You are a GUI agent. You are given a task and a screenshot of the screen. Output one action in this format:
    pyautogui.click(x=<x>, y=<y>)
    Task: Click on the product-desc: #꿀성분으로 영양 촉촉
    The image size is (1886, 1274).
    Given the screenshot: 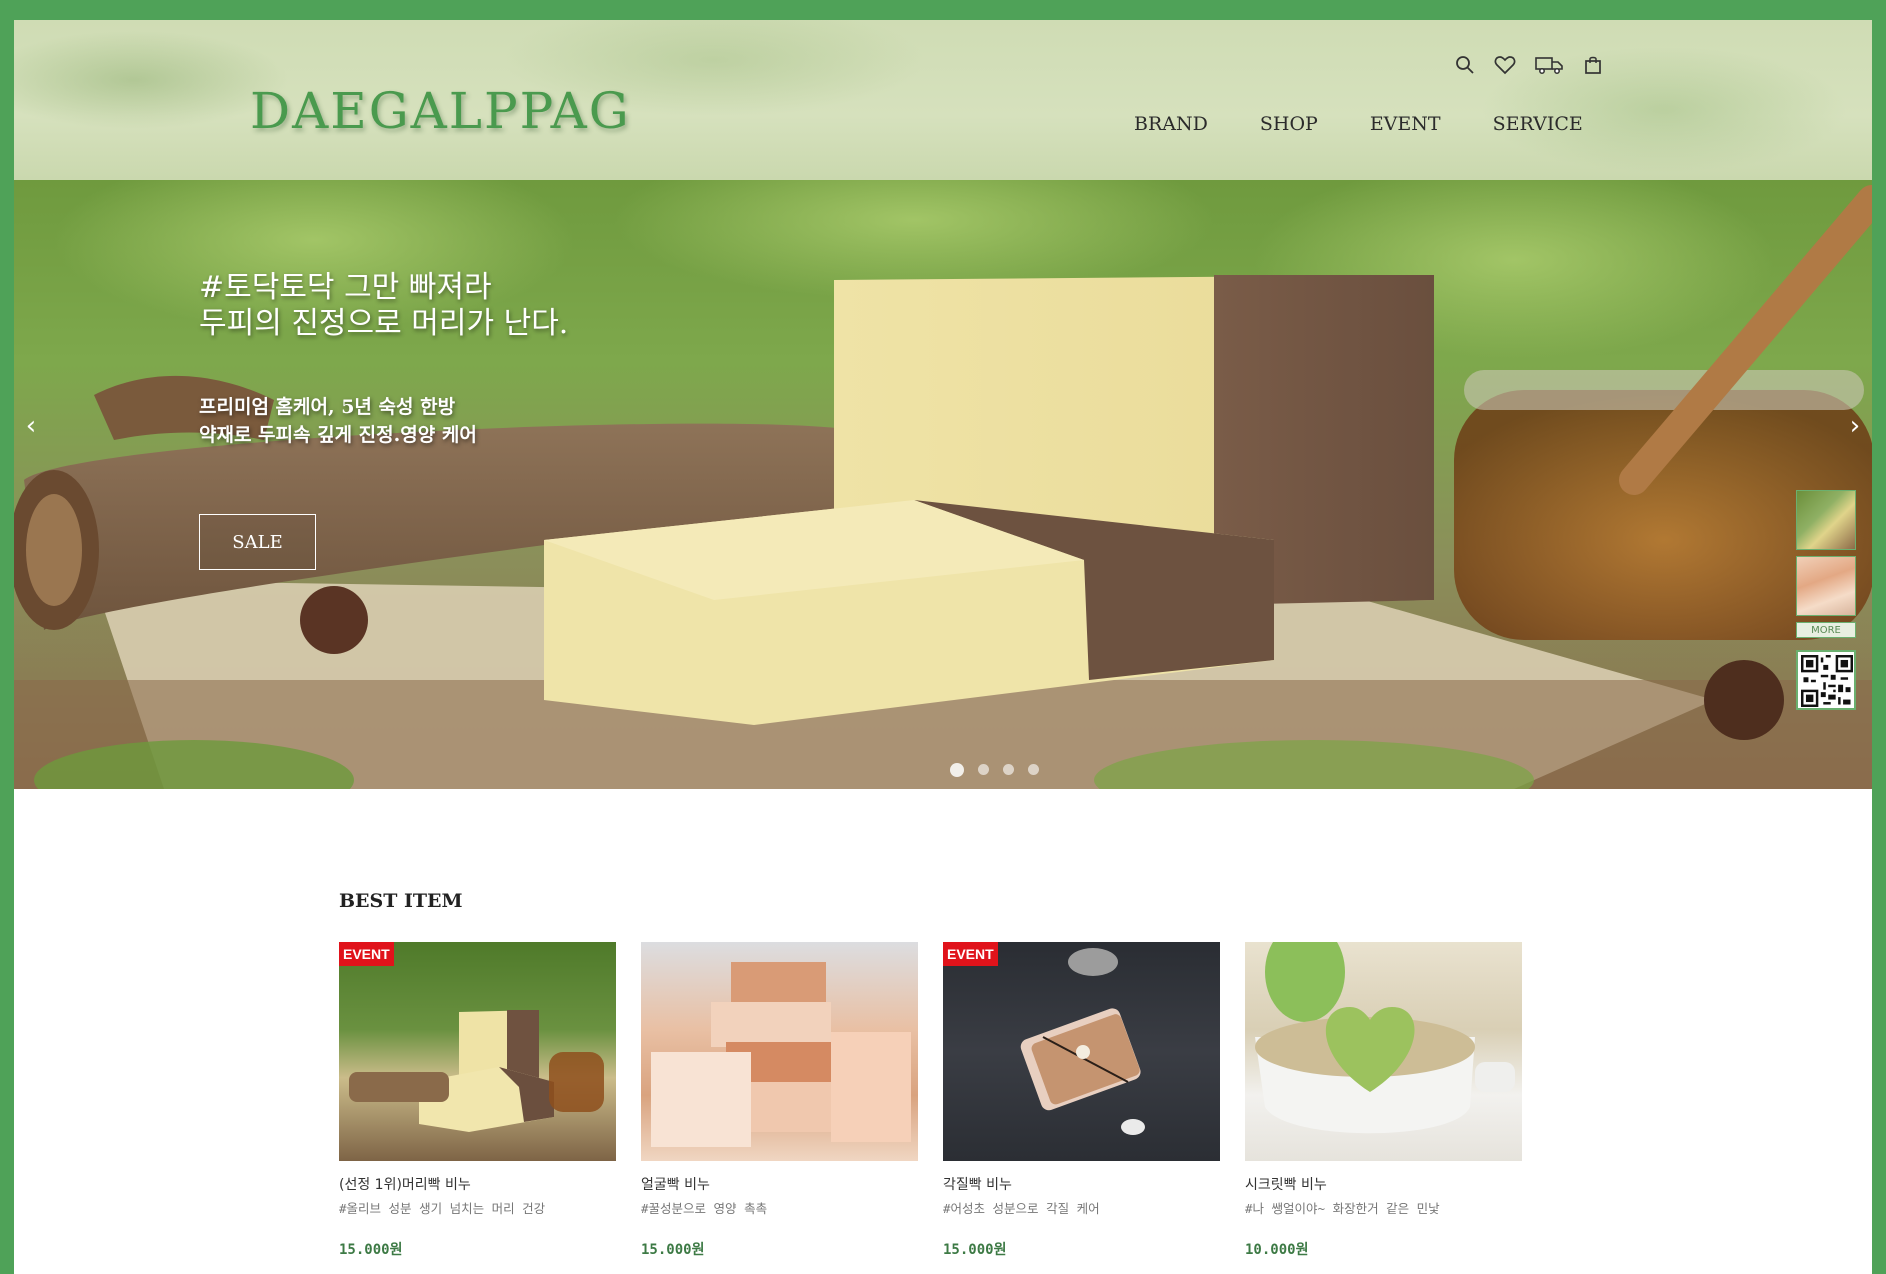 What is the action you would take?
    pyautogui.click(x=704, y=1208)
    